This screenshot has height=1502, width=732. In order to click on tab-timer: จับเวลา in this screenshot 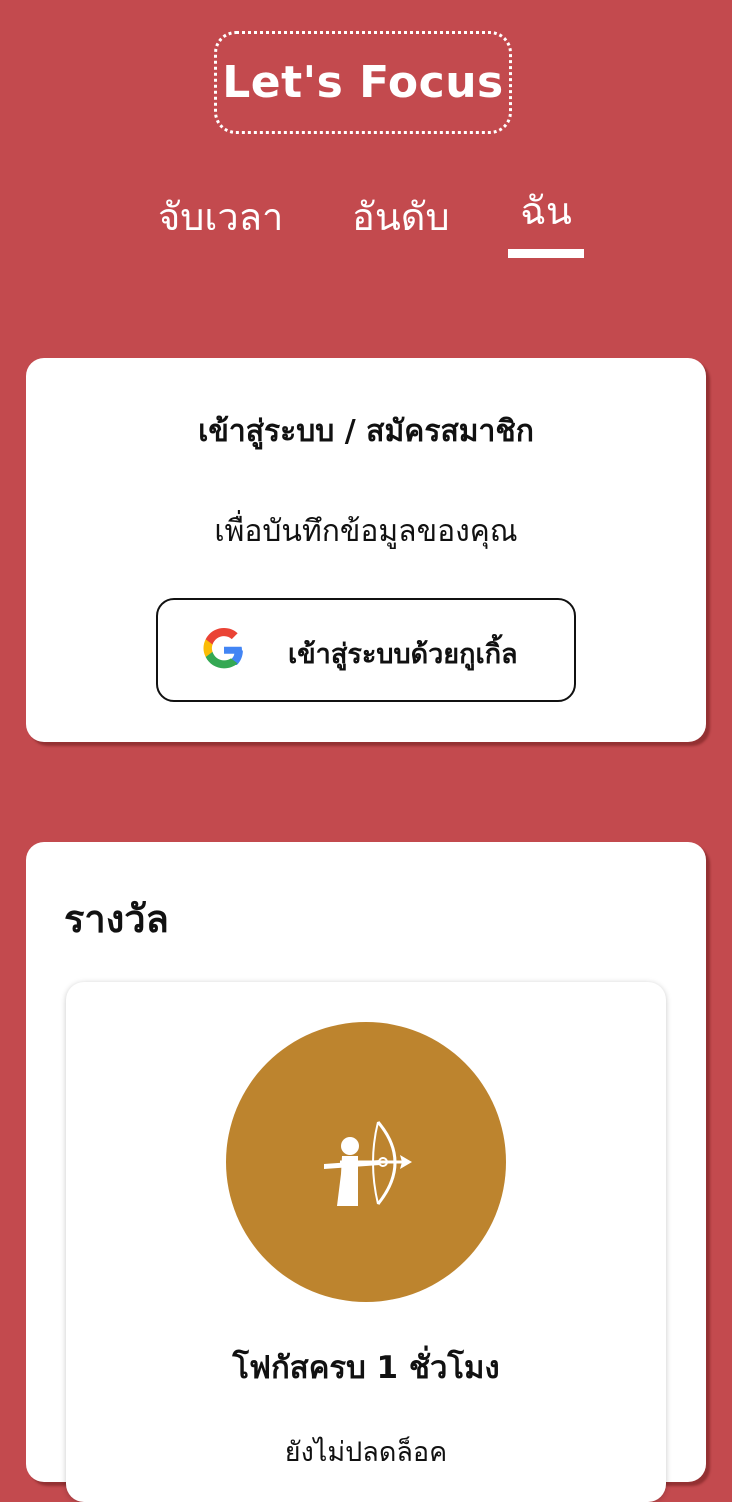, I will do `click(220, 216)`.